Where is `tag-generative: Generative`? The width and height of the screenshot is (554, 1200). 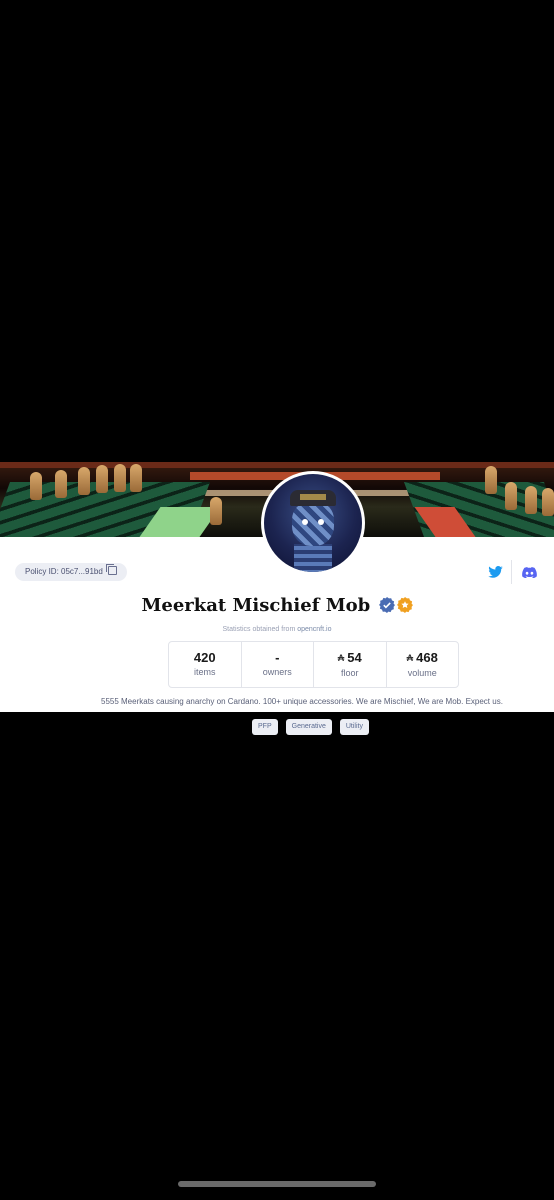 tag-generative: Generative is located at coordinates (308, 727).